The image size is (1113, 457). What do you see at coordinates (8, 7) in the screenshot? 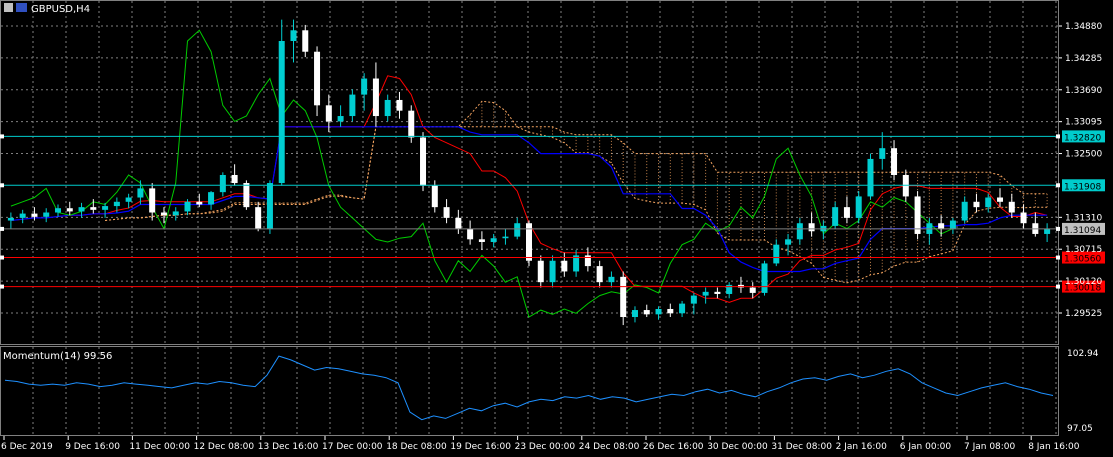
I see `chart-menu-icon` at bounding box center [8, 7].